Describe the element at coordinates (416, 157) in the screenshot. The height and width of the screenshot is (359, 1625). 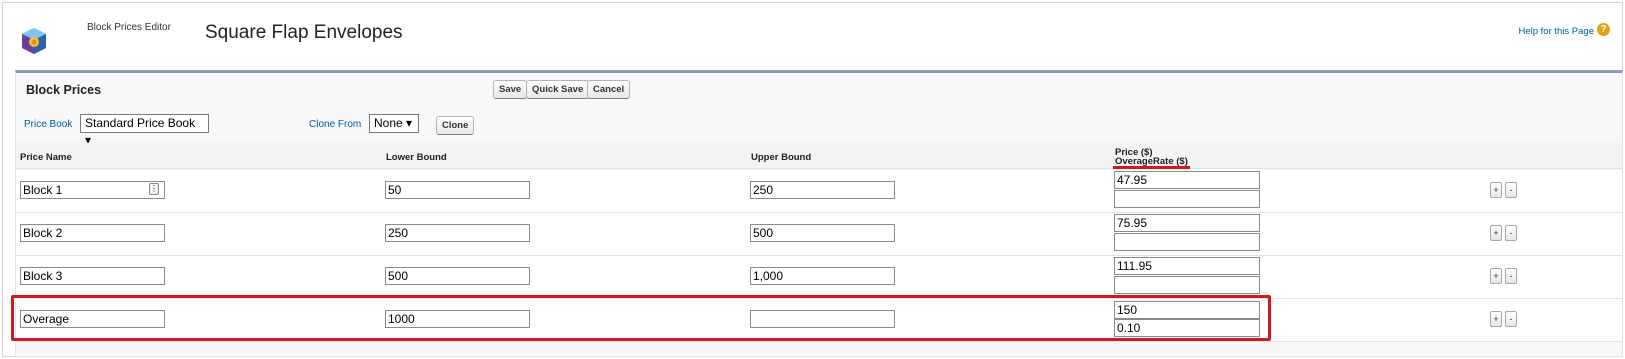
I see `column-lower-bound: Lower Bound` at that location.